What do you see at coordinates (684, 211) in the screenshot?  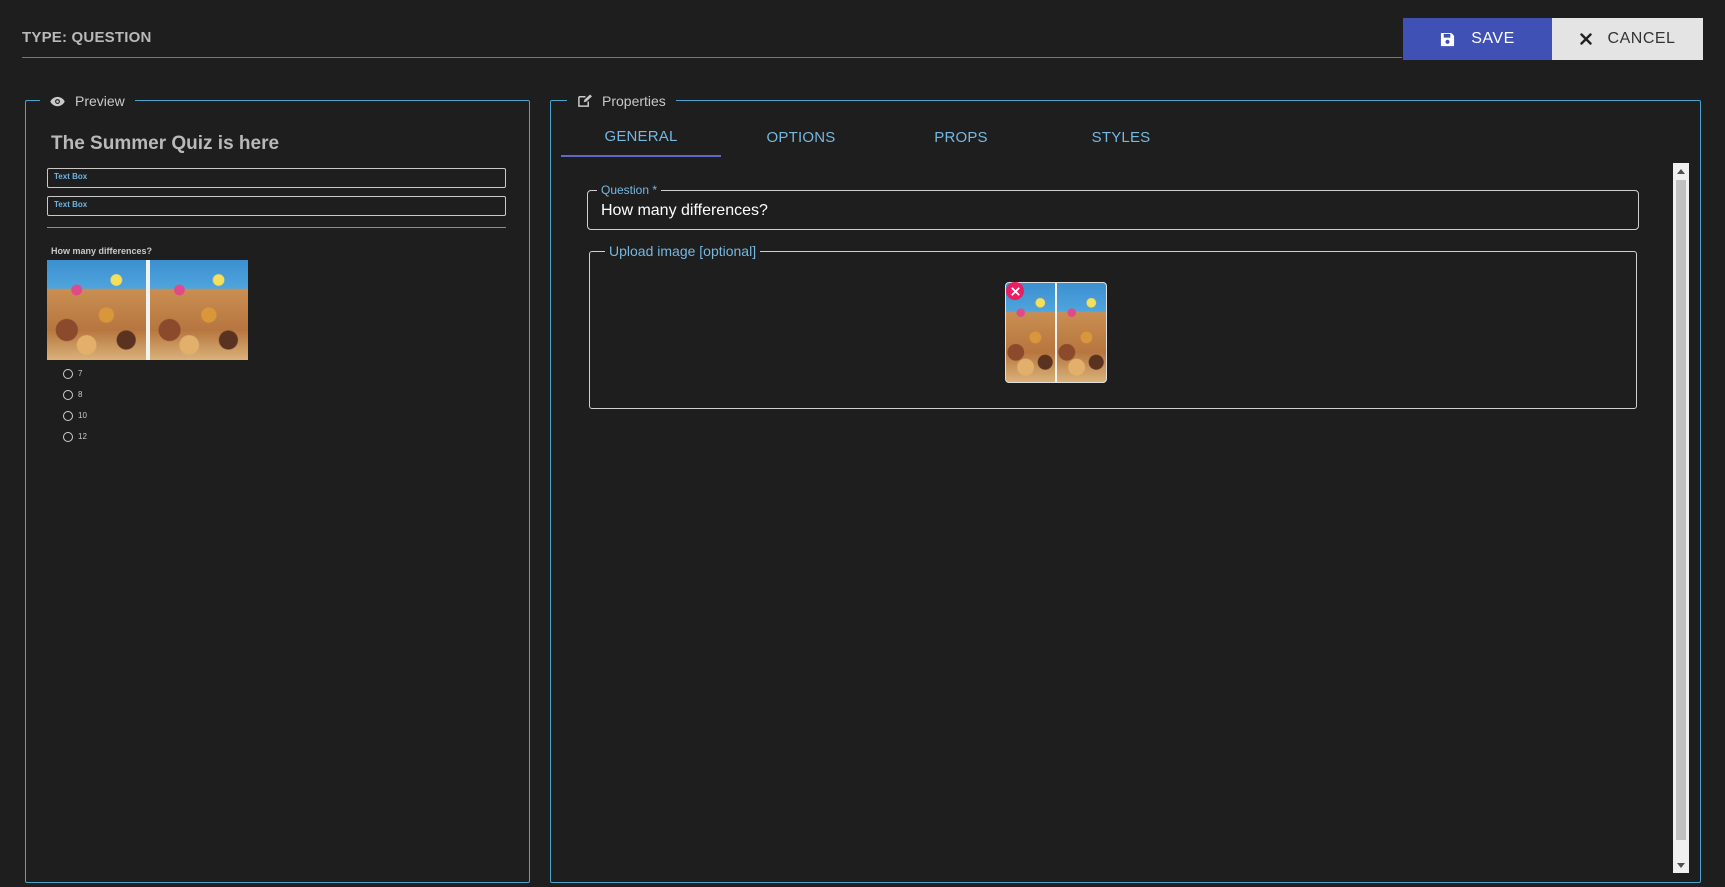 I see `question-input-value: How many differences?` at bounding box center [684, 211].